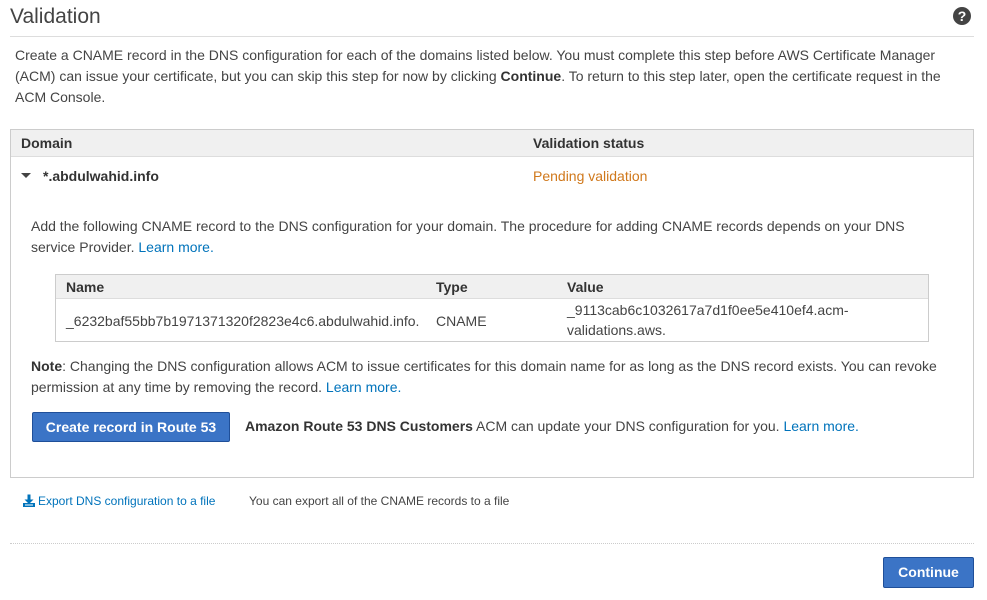  Describe the element at coordinates (47, 143) in the screenshot. I see `column-header-domain: Domain` at that location.